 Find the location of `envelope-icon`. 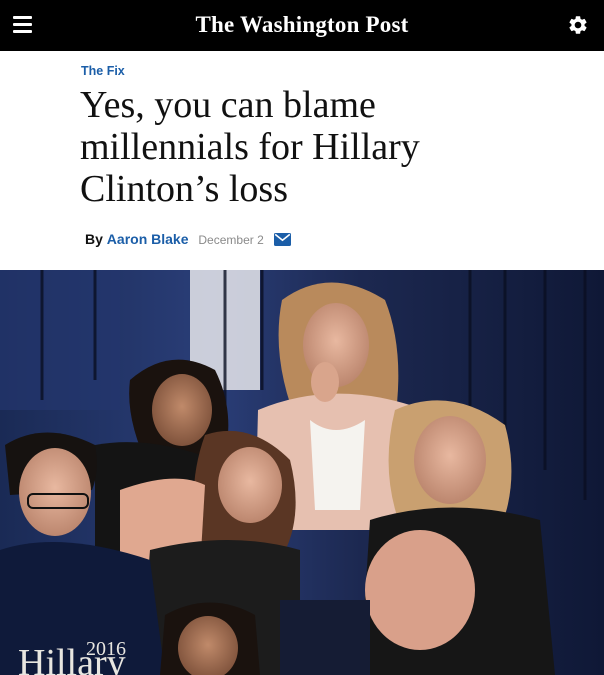

envelope-icon is located at coordinates (282, 241).